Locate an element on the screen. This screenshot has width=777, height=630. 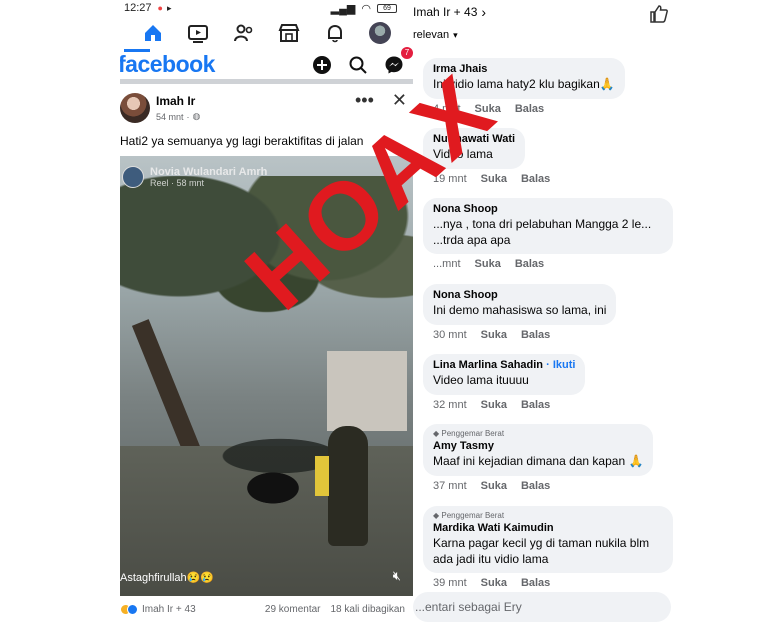
marketplace-icon is located at coordinates (289, 33).